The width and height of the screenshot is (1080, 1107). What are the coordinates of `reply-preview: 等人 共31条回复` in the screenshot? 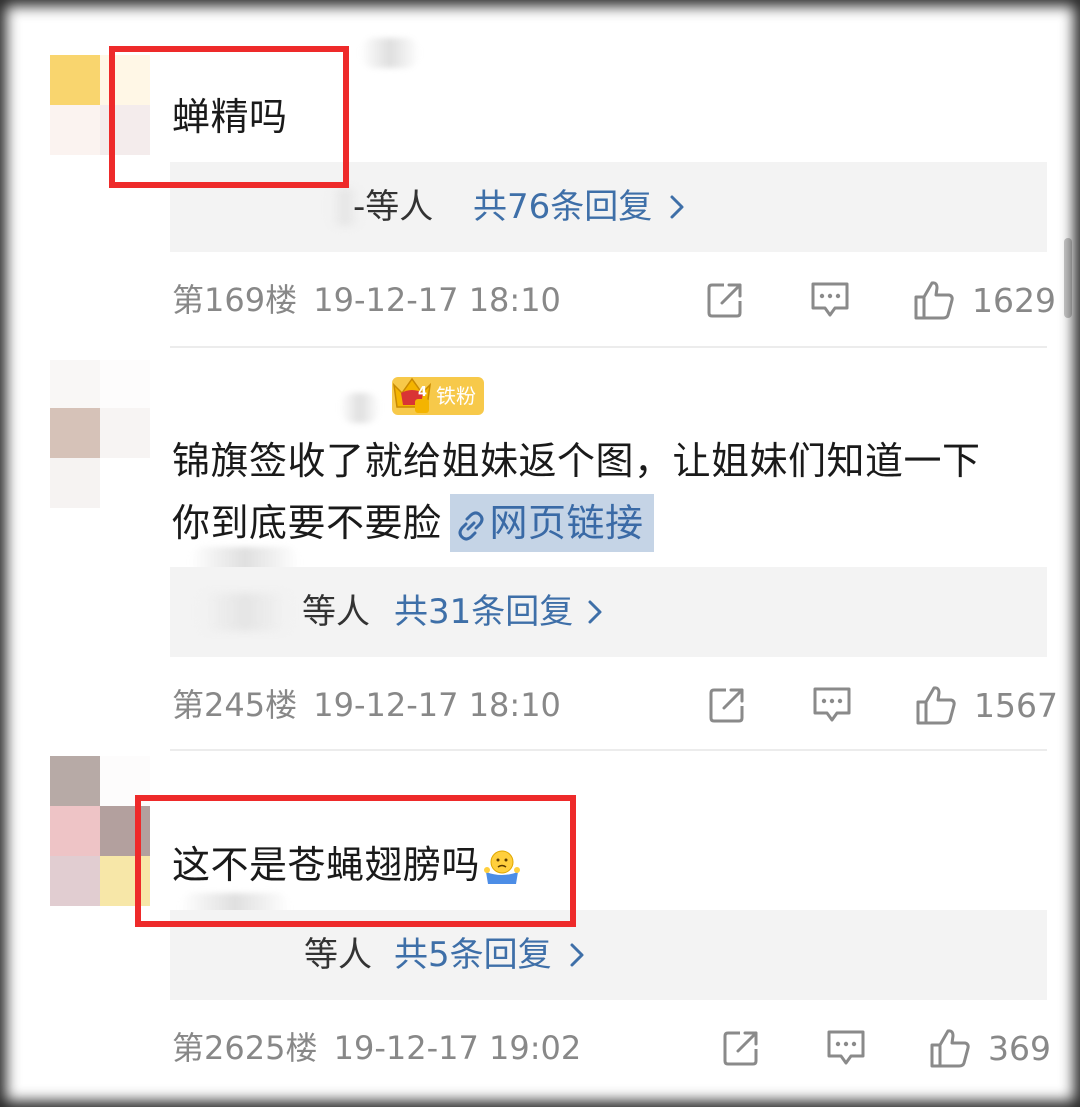 It's located at (608, 612).